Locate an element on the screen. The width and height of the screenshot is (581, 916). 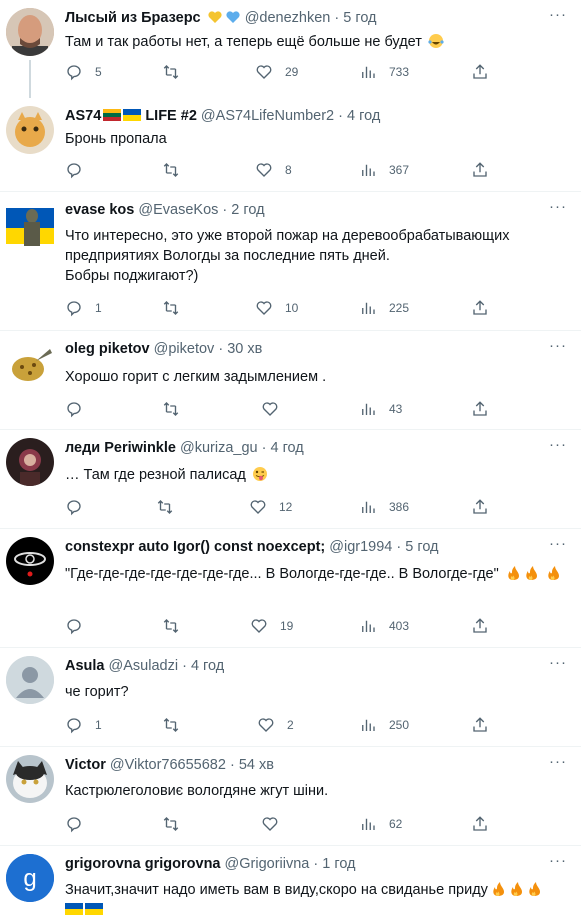
views-button: 733 is located at coordinates (384, 72).